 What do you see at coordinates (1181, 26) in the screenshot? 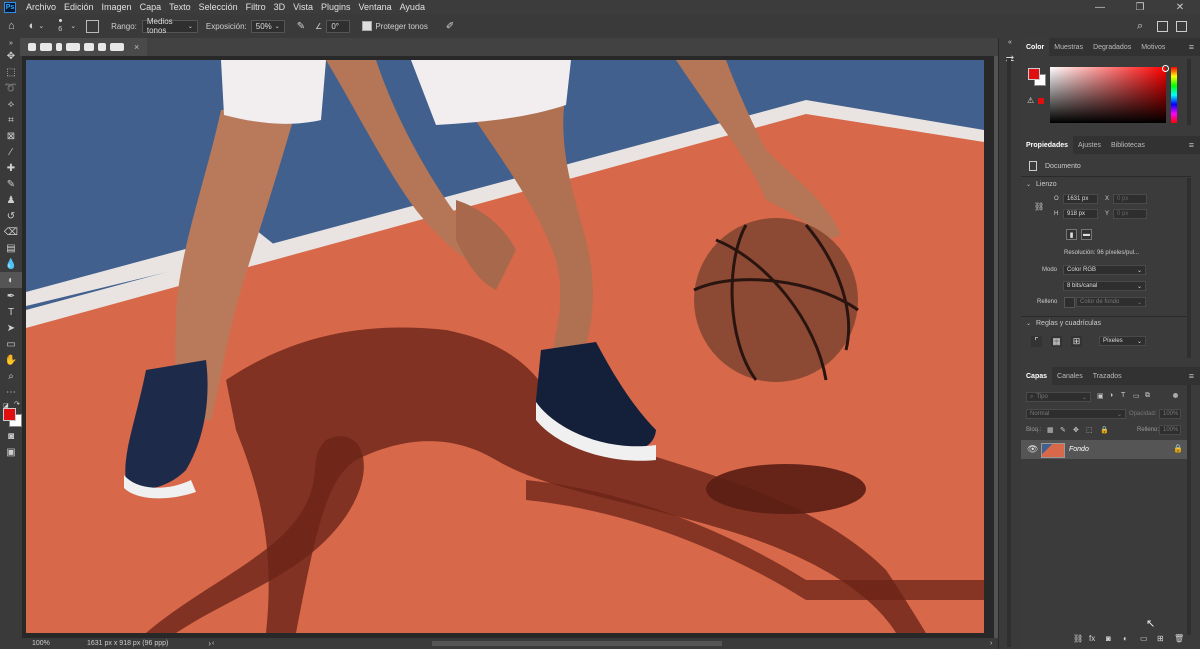
I see `share-icon` at bounding box center [1181, 26].